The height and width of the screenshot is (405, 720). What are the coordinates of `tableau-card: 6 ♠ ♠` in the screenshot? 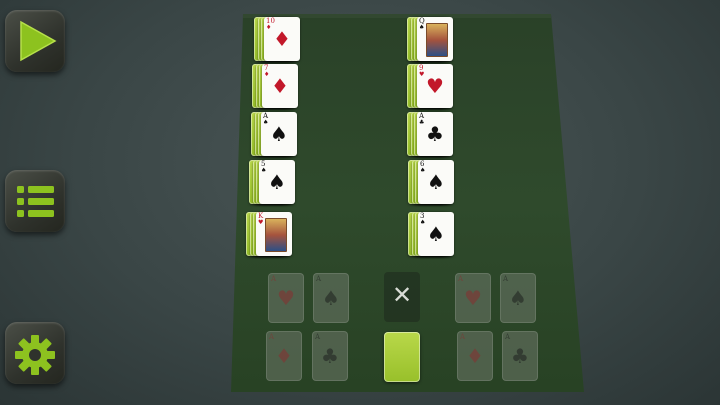 It's located at (436, 182).